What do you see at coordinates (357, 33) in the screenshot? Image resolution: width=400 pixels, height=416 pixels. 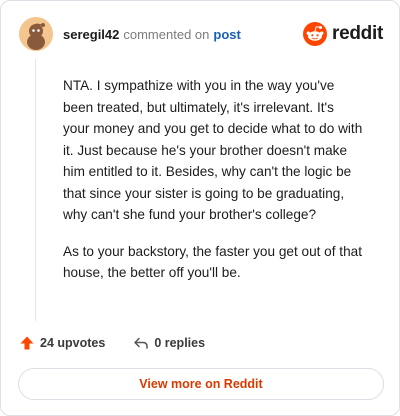 I see `reddit-wordmark: reddit` at bounding box center [357, 33].